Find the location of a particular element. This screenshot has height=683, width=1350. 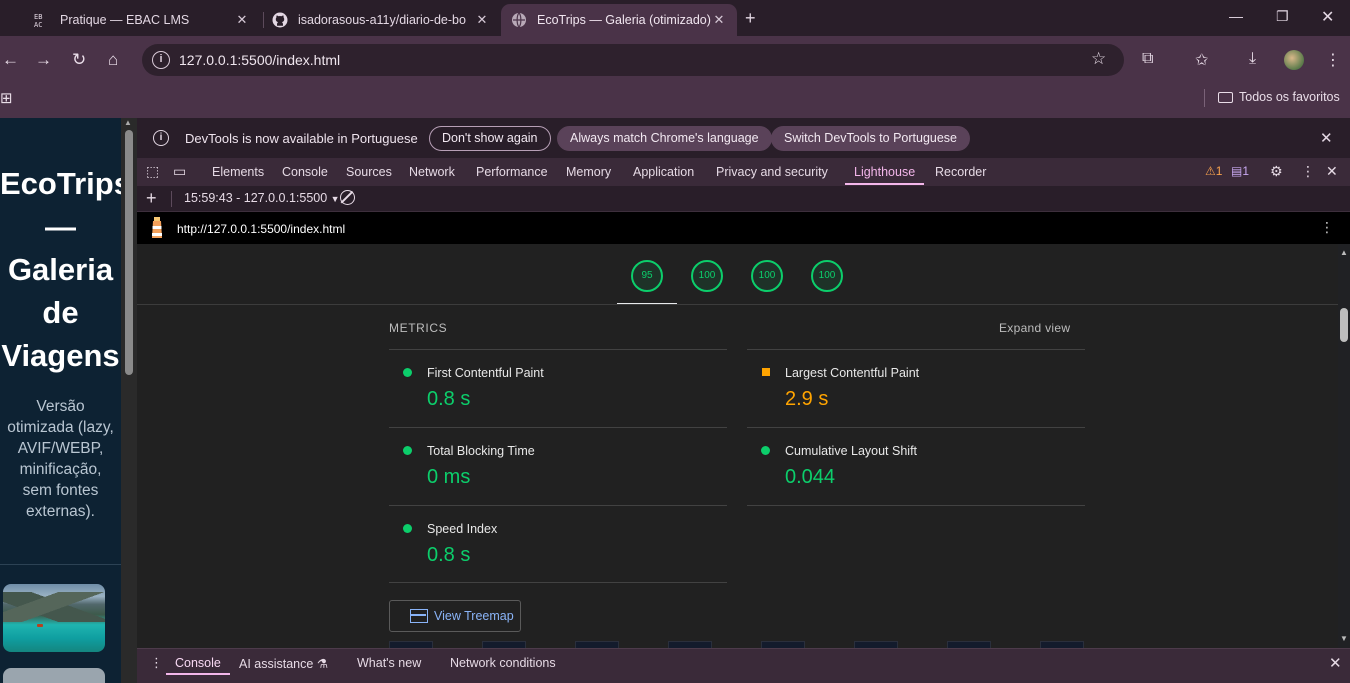

drawer-menu-icon: ⋮ is located at coordinates (156, 663).